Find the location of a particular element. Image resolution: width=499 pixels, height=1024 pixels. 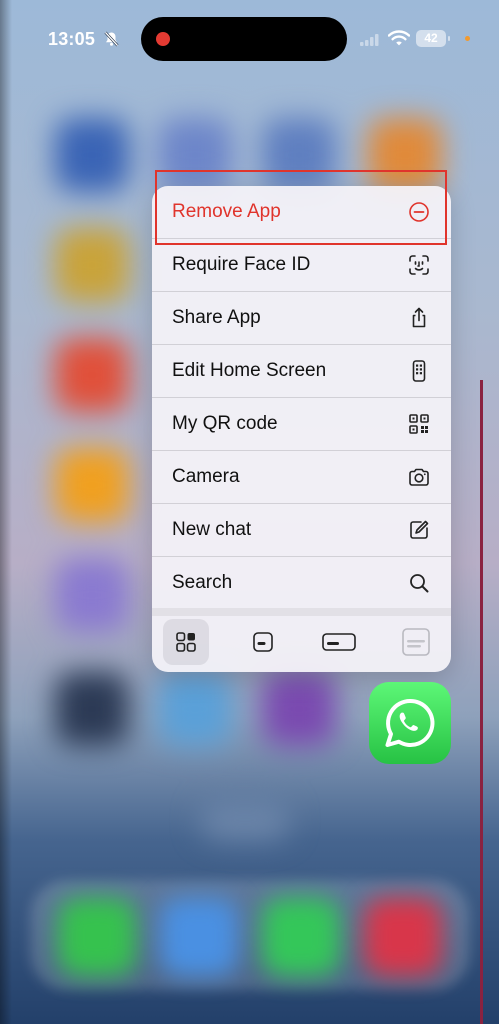

battery-level: 42 is located at coordinates (431, 38).